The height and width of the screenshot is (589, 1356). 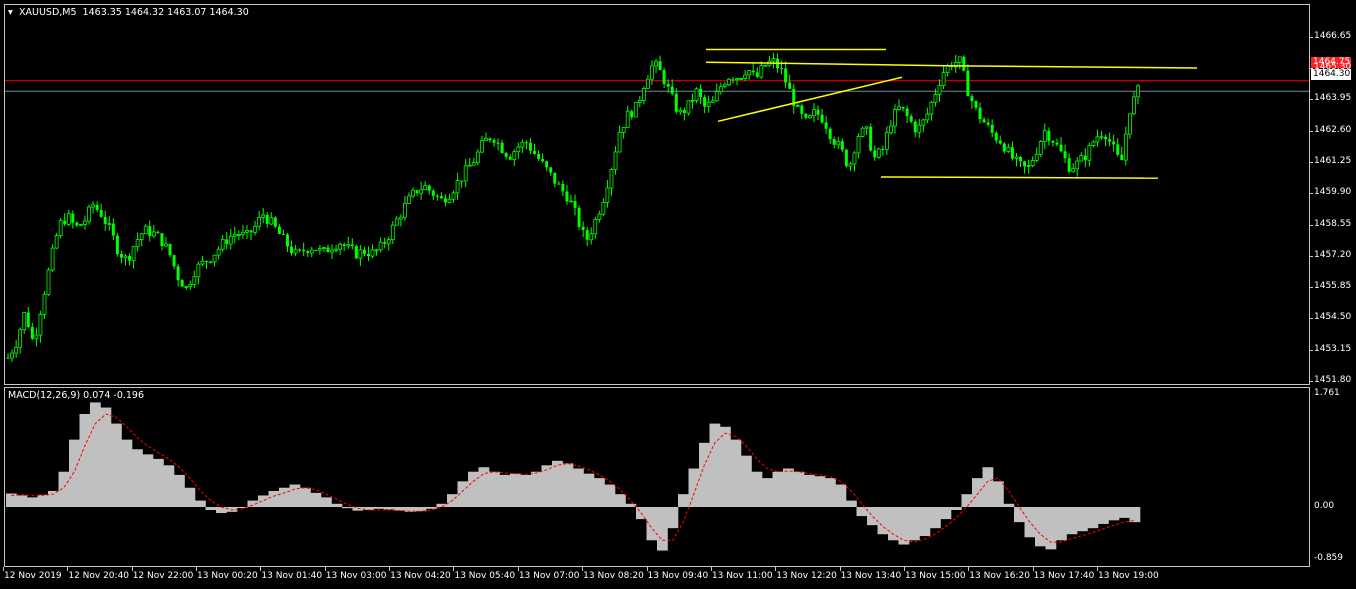 I want to click on price-tick-label: 1462.60, so click(x=1333, y=129).